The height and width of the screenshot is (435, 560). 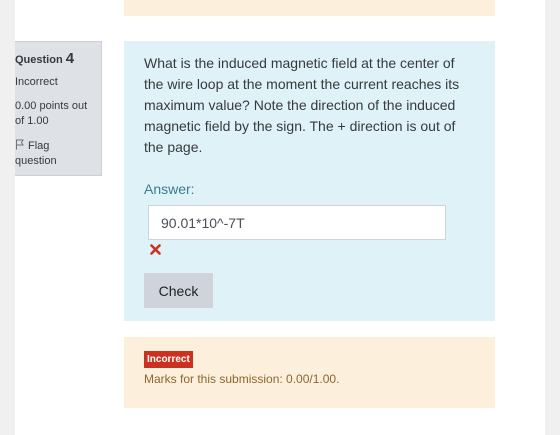 I want to click on grade-line-1: 0.00 points out, so click(x=51, y=106).